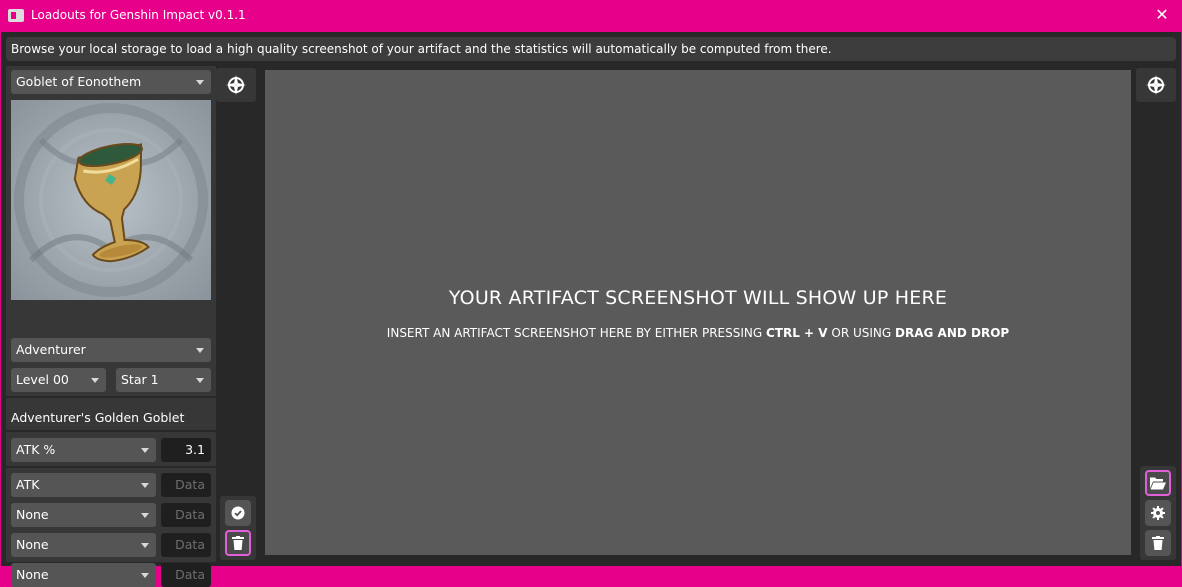 This screenshot has width=1182, height=587. I want to click on instruction-middle: OR USING, so click(861, 333).